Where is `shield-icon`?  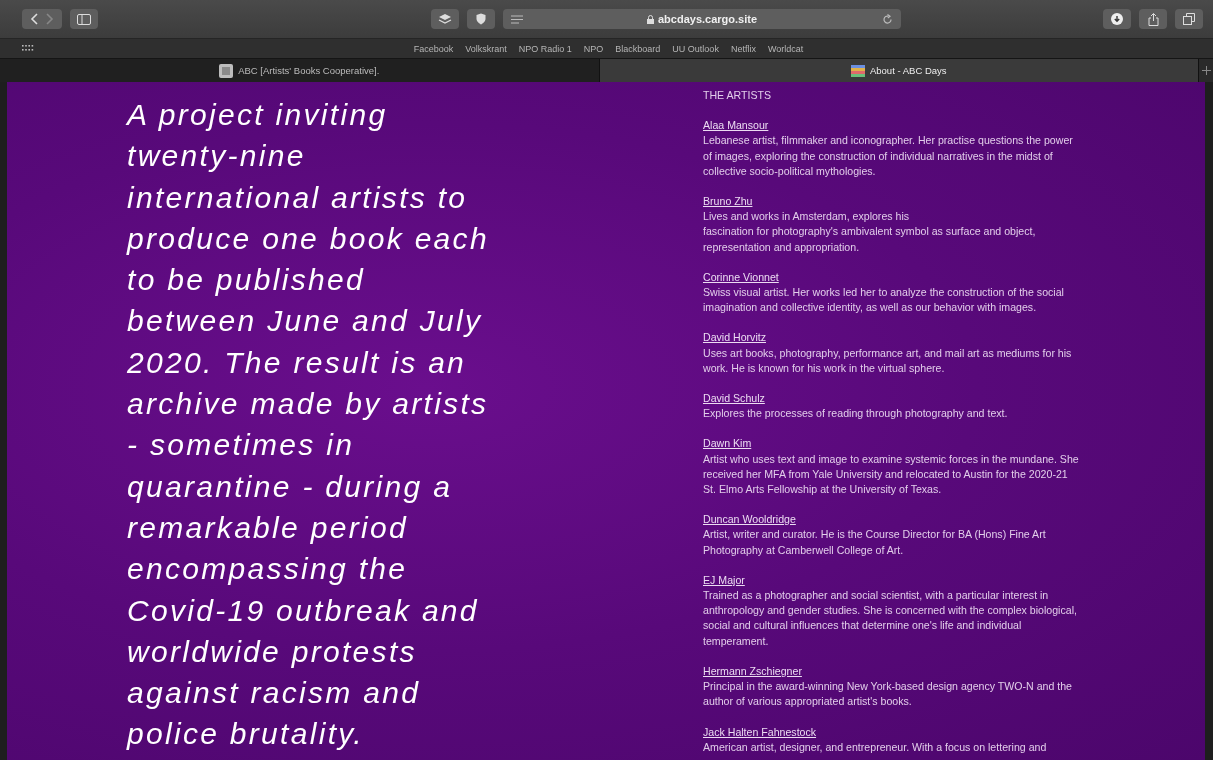
shield-icon is located at coordinates (480, 19).